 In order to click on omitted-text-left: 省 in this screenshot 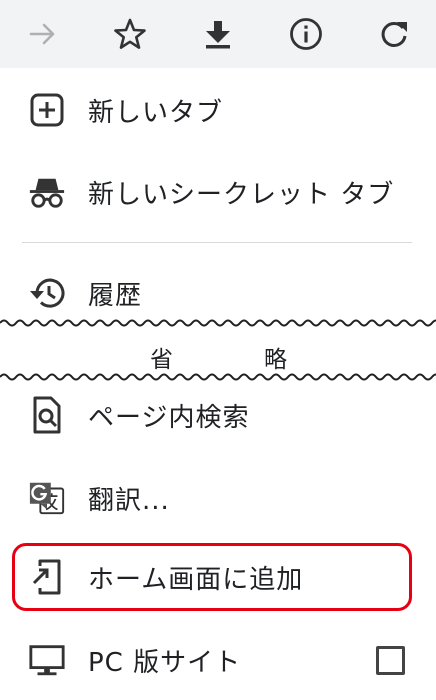, I will do `click(161, 360)`.